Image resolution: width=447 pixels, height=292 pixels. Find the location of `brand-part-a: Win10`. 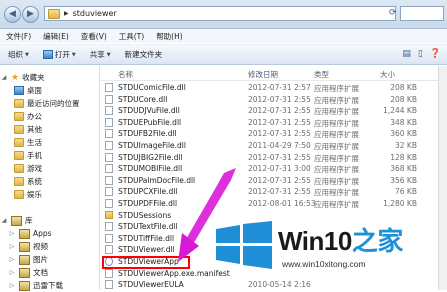

brand-part-a: Win10 is located at coordinates (315, 241).